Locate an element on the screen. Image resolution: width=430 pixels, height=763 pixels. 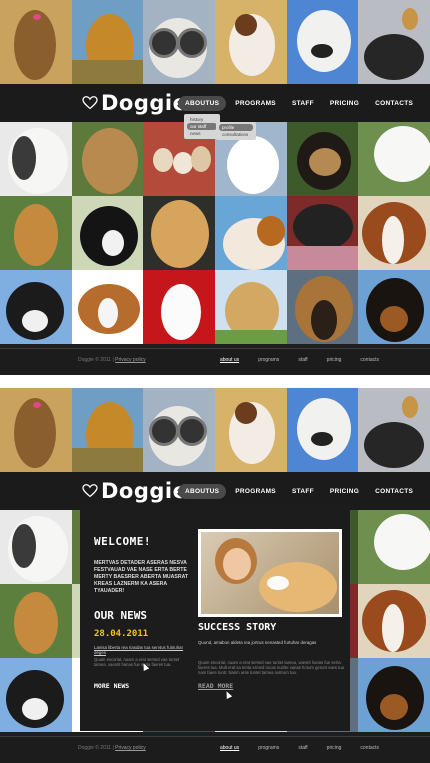
read-more-link: READ MORE is located at coordinates (215, 686).